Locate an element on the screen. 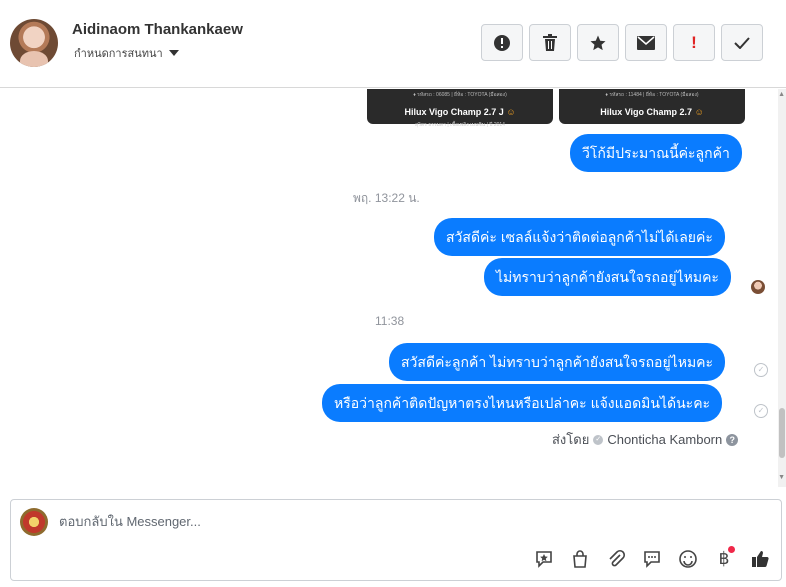 The width and height of the screenshot is (786, 587). exclamation-icon: ! is located at coordinates (694, 42).